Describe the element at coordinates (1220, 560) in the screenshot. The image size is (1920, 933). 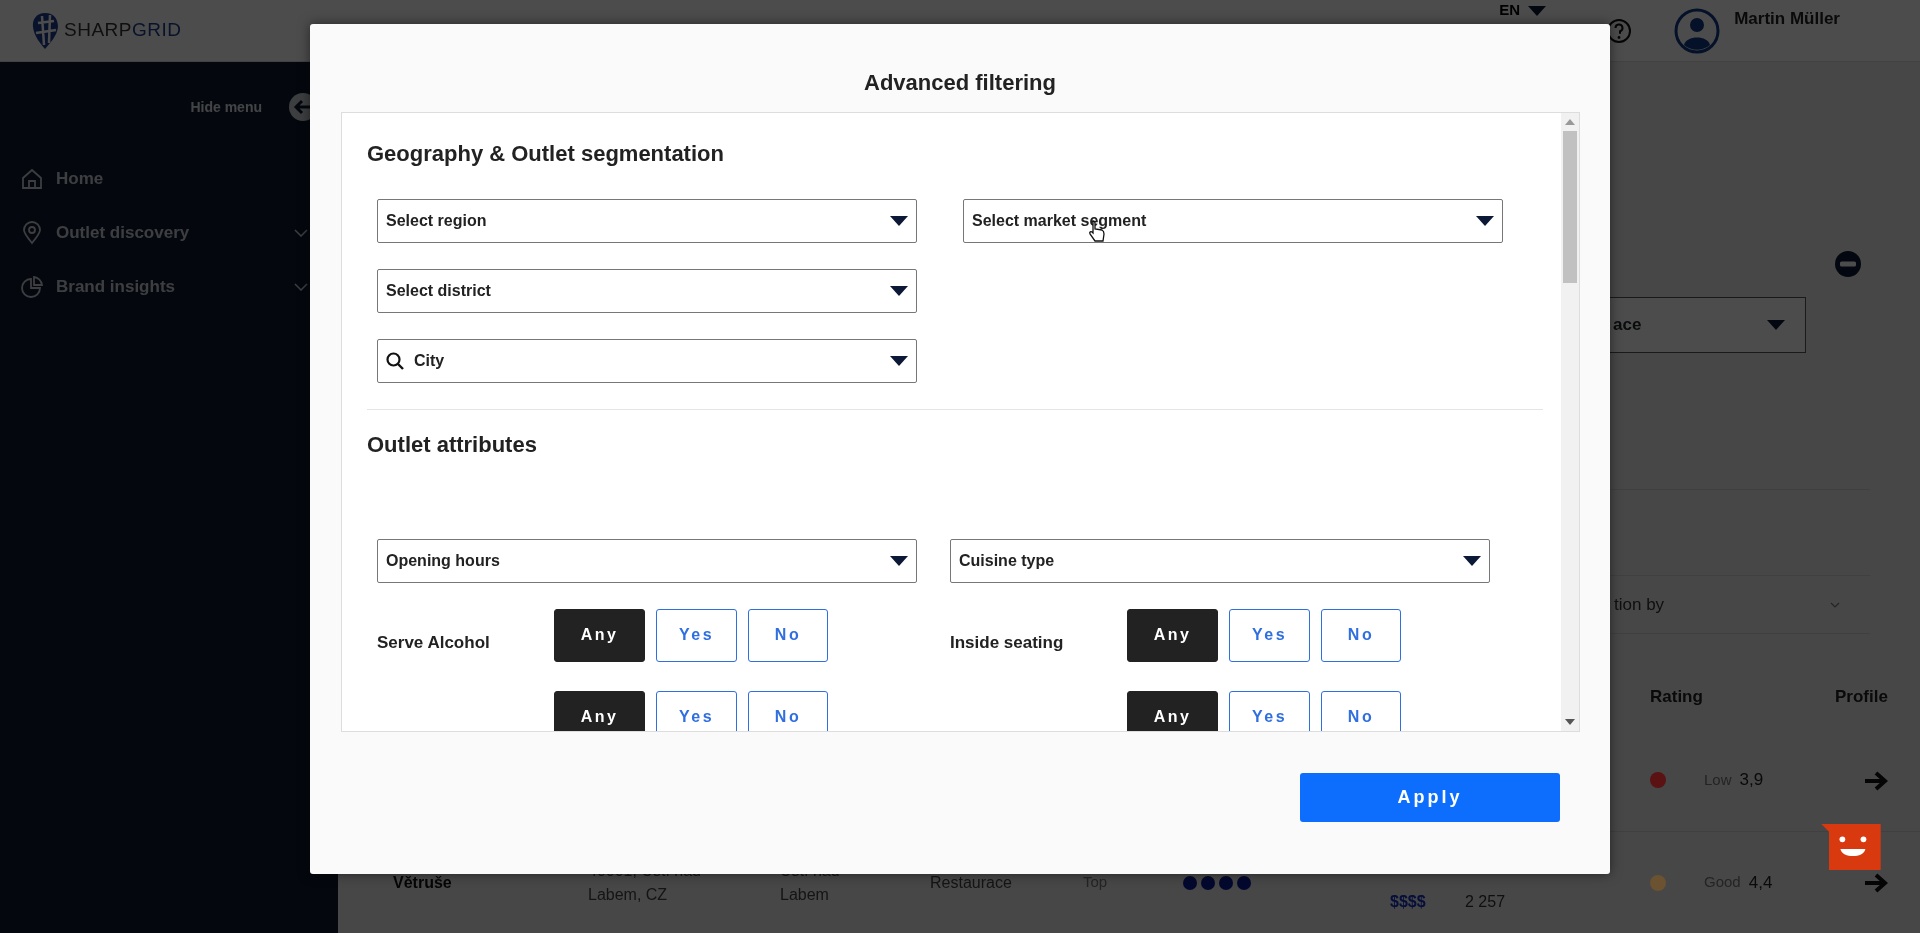
I see `dropdown-field: Cuisine type` at that location.